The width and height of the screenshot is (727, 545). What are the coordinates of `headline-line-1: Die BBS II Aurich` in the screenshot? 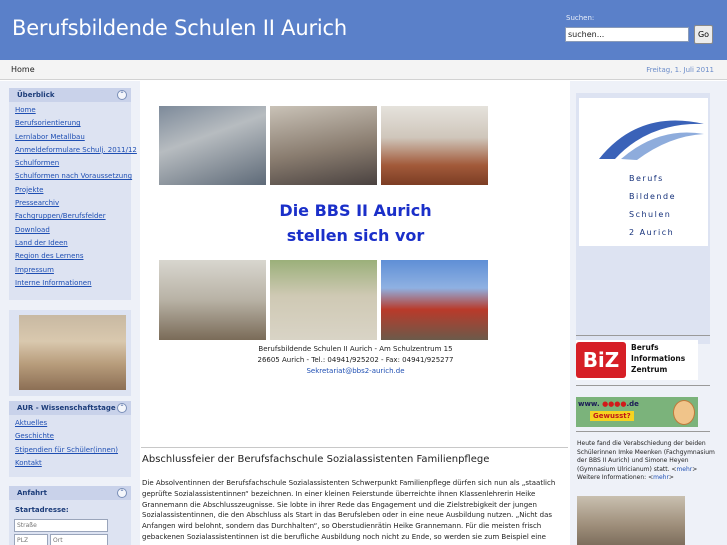 It's located at (355, 210).